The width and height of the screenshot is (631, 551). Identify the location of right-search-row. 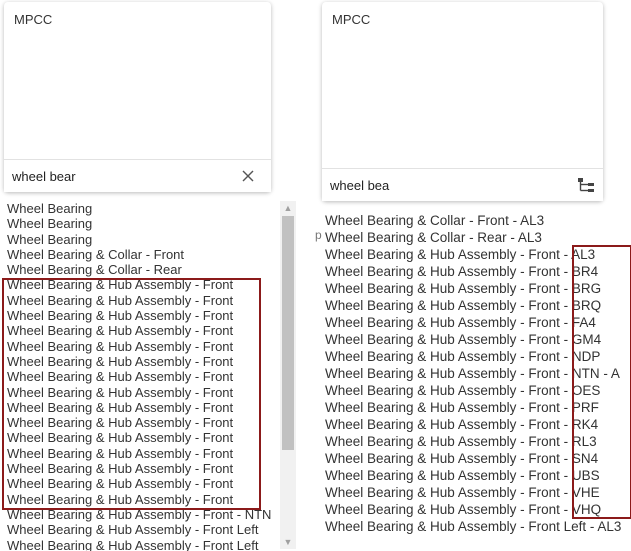
(462, 184).